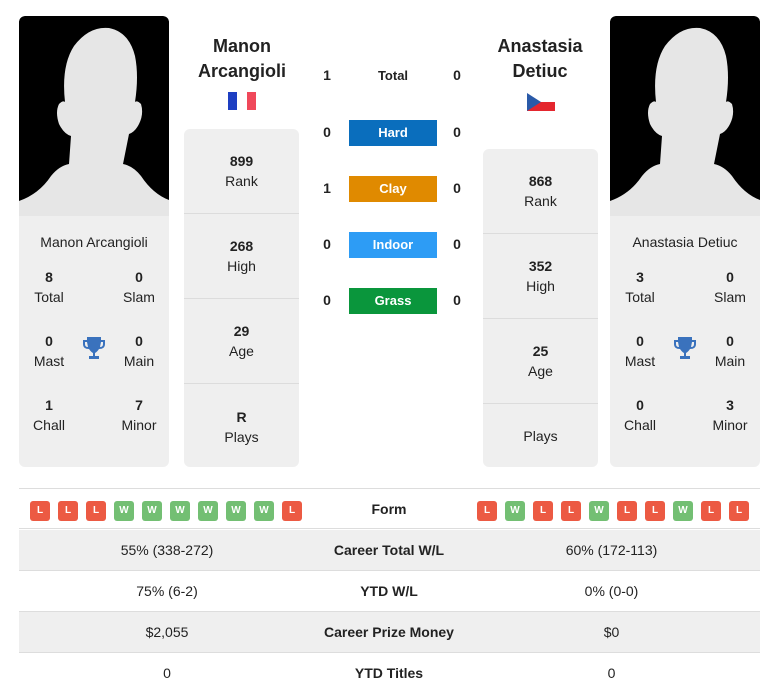 The width and height of the screenshot is (779, 699). Describe the element at coordinates (730, 351) in the screenshot. I see `player2-titles-main: 0 Main` at that location.